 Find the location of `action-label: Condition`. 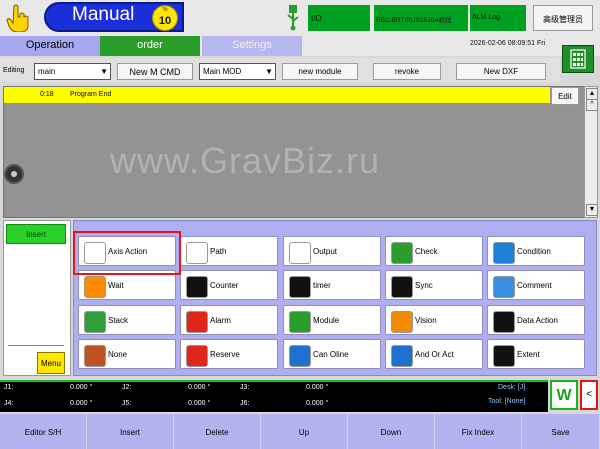

action-label: Condition is located at coordinates (534, 251).